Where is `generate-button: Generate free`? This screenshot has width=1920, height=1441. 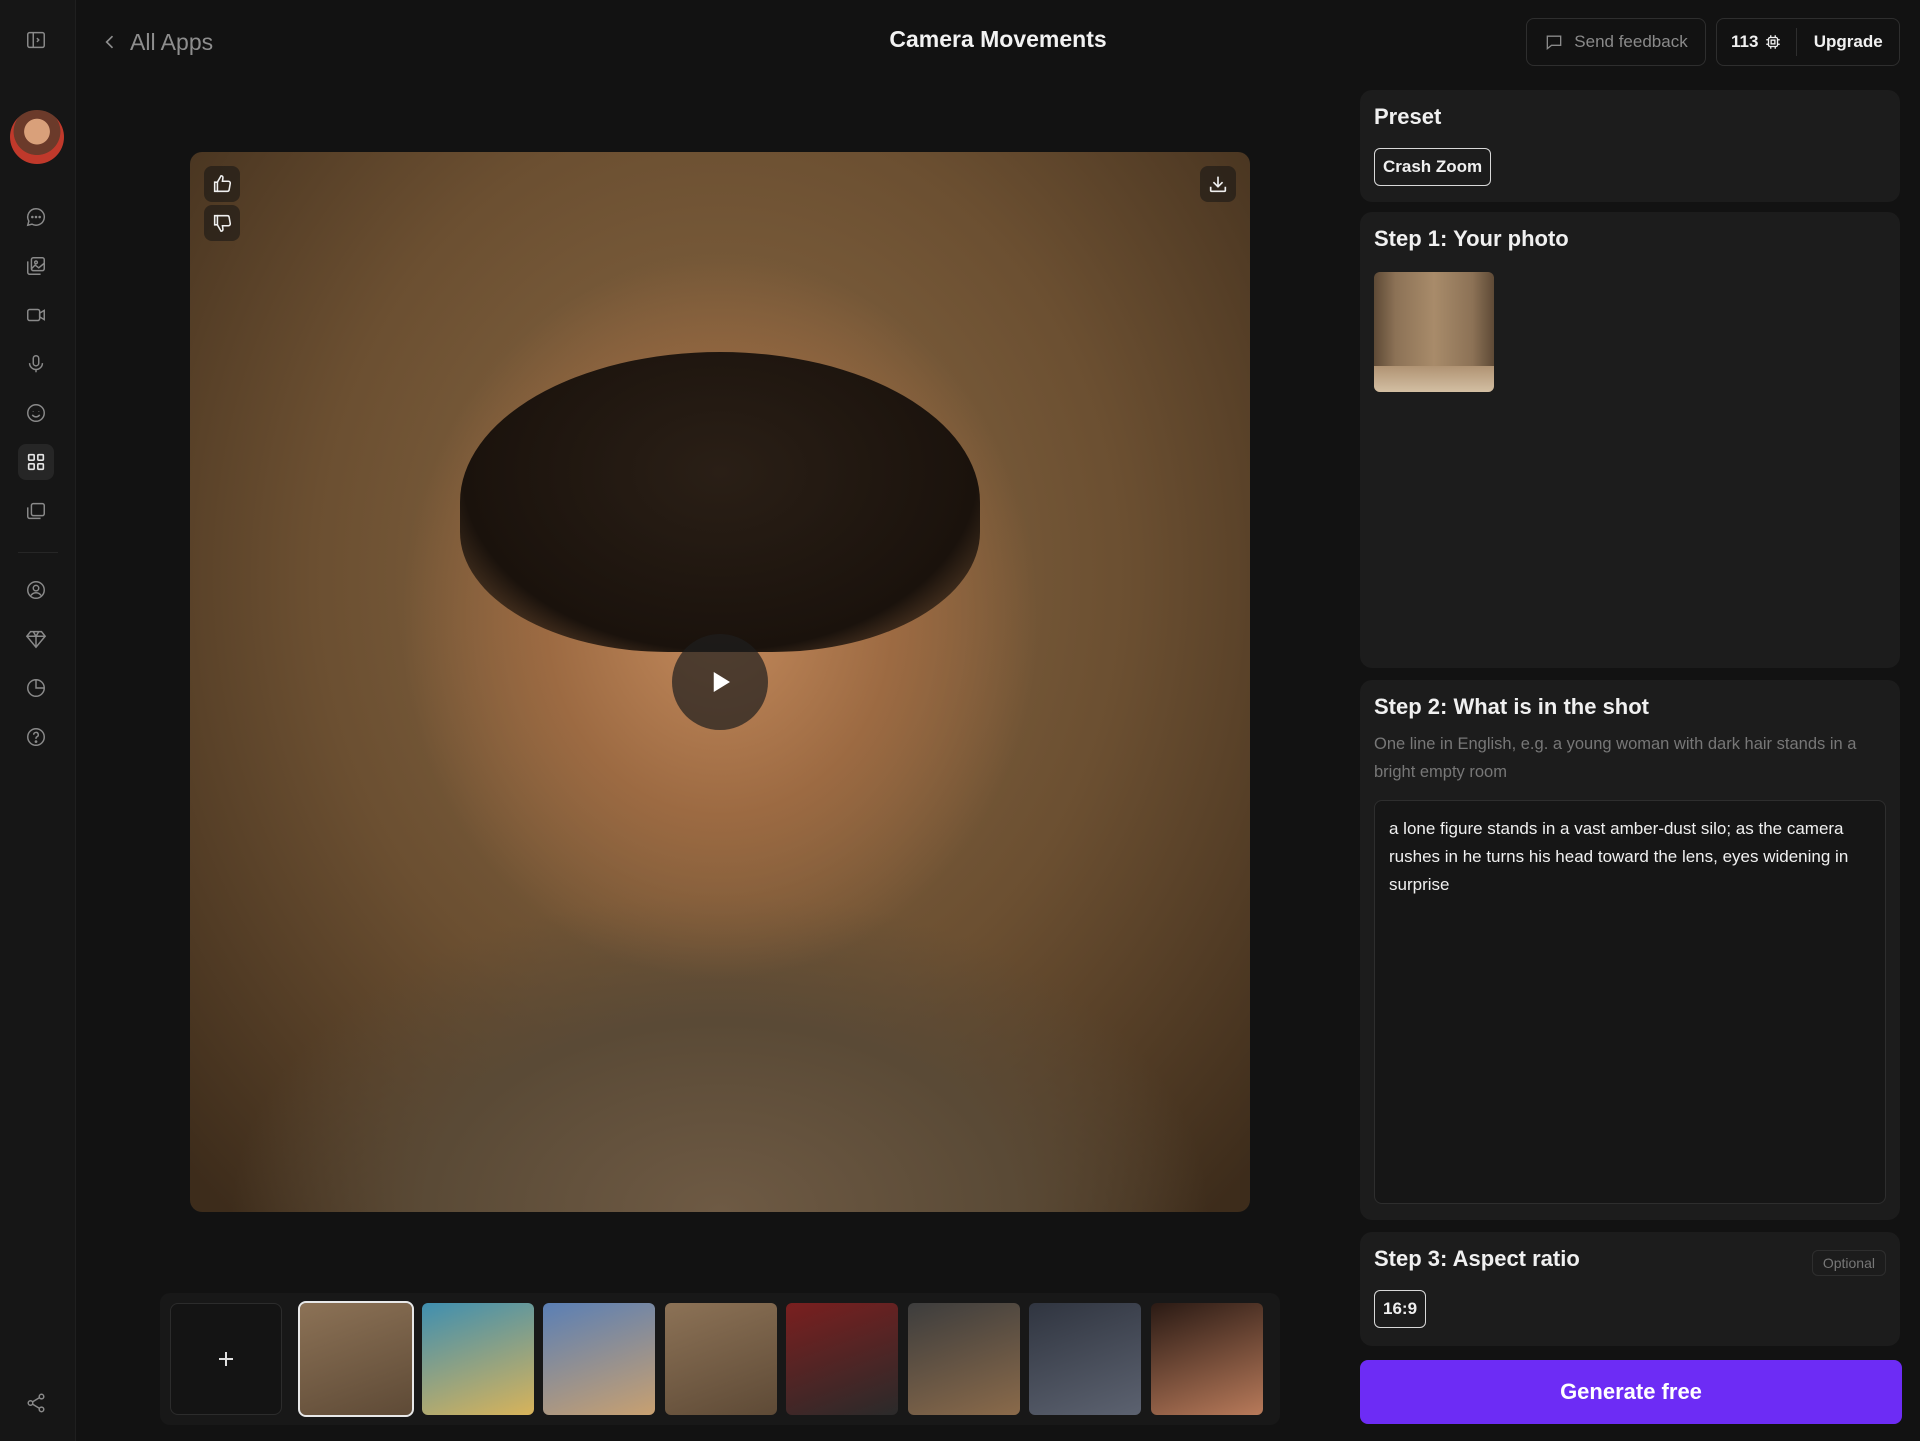
generate-button: Generate free is located at coordinates (1631, 1392).